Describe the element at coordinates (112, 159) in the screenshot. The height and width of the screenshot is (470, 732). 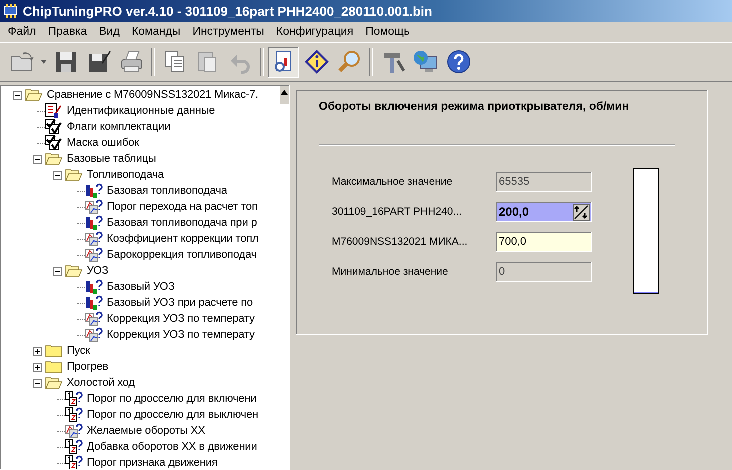
I see `tree-item: Базовые таблицы` at that location.